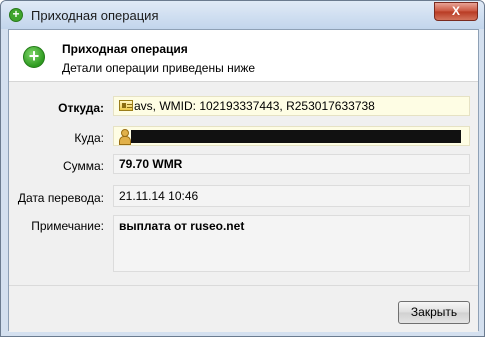  I want to click on from-field: avs, WMID: 102193337443, R253017633738, so click(291, 106).